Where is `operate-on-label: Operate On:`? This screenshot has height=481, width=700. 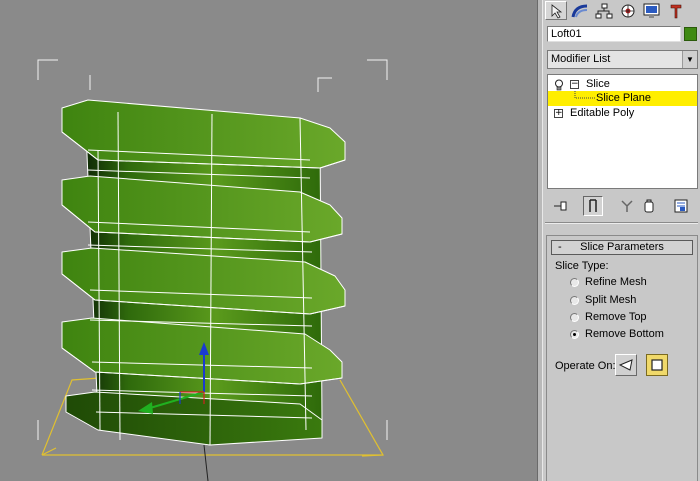
operate-on-label: Operate On: is located at coordinates (585, 366).